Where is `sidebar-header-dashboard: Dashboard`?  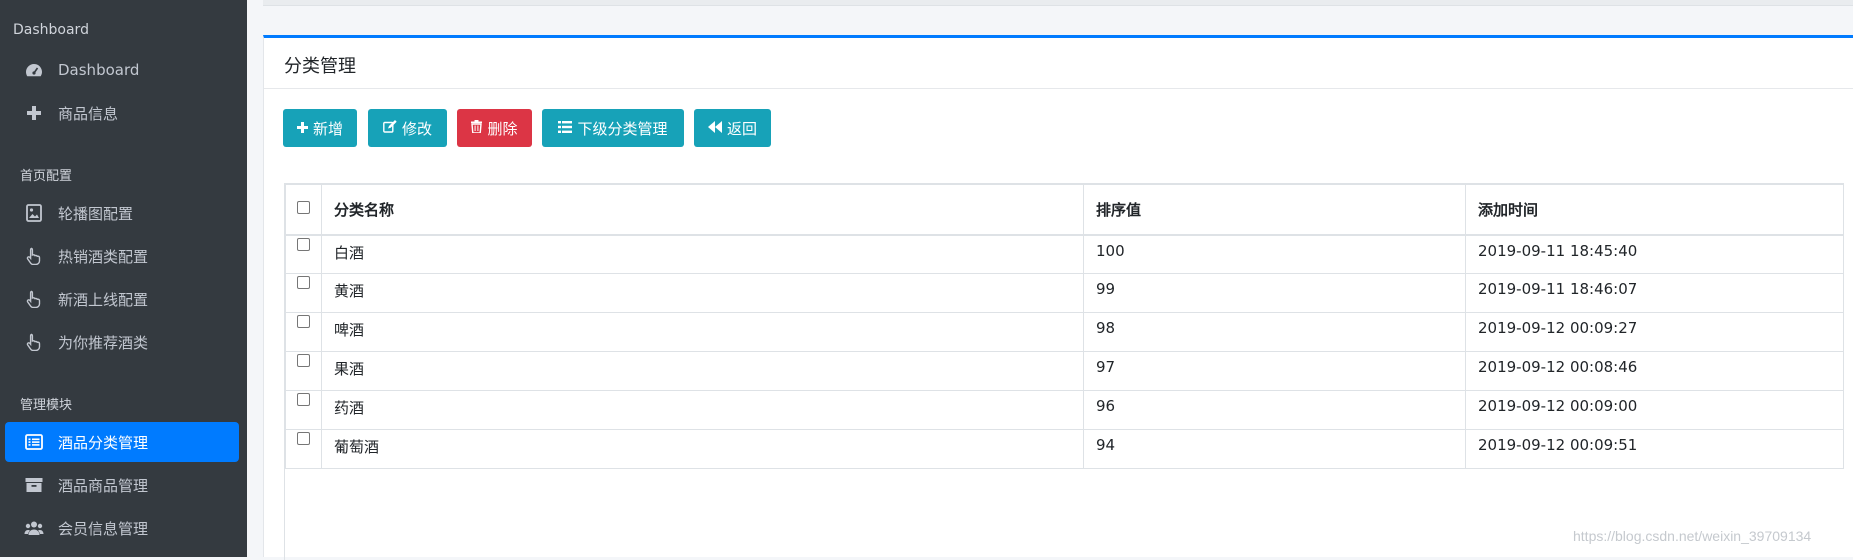 sidebar-header-dashboard: Dashboard is located at coordinates (51, 30).